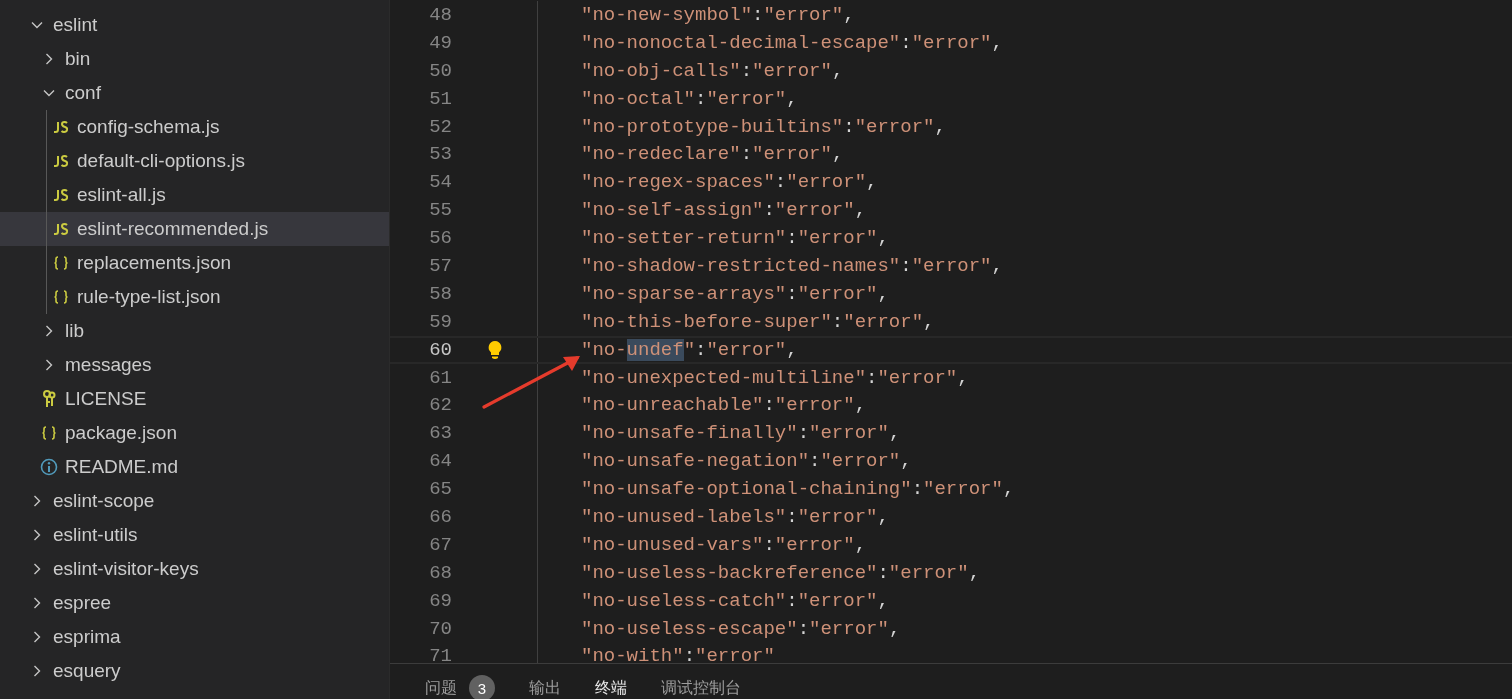 This screenshot has width=1512, height=699. What do you see at coordinates (440, 321) in the screenshot?
I see `line-number: 59` at bounding box center [440, 321].